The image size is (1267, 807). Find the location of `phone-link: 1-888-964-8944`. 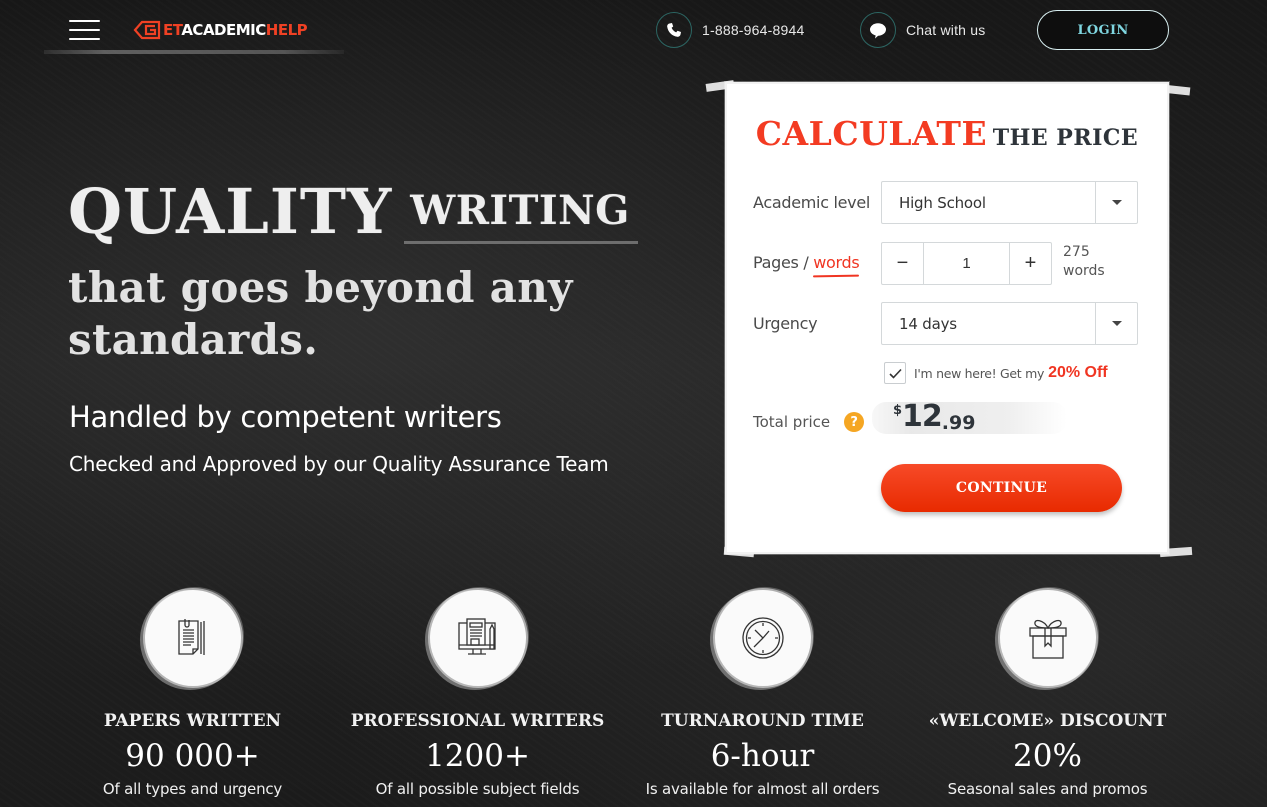

phone-link: 1-888-964-8944 is located at coordinates (730, 30).